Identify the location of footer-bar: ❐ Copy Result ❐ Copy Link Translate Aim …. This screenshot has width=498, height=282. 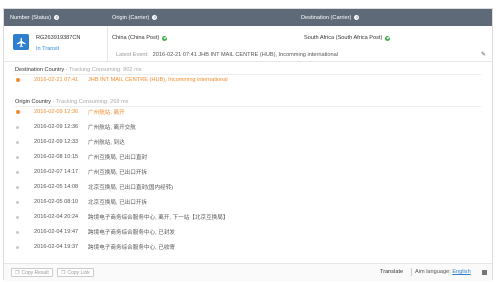
(248, 272).